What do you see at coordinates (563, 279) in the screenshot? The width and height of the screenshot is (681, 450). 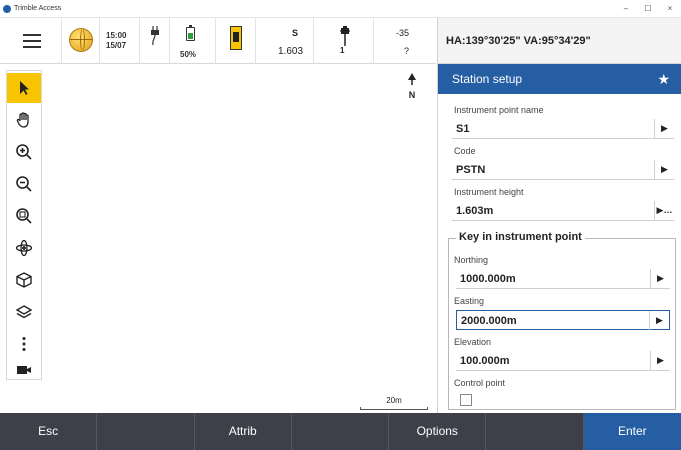 I see `northing-field: 1000.000m ▶` at bounding box center [563, 279].